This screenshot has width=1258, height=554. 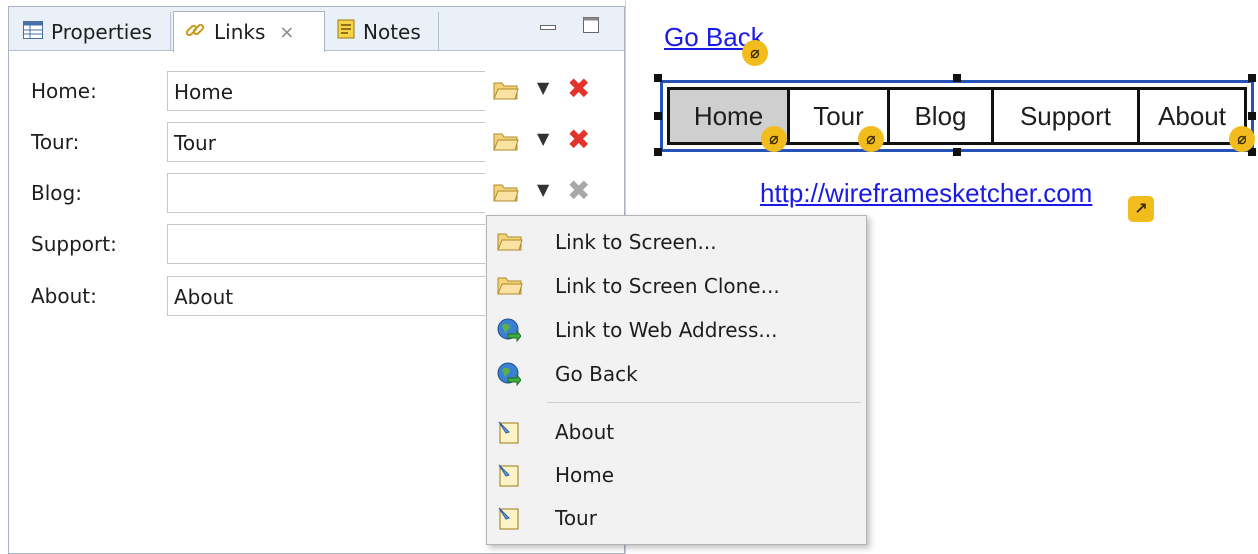 I want to click on tab-notes: Notes, so click(x=383, y=31).